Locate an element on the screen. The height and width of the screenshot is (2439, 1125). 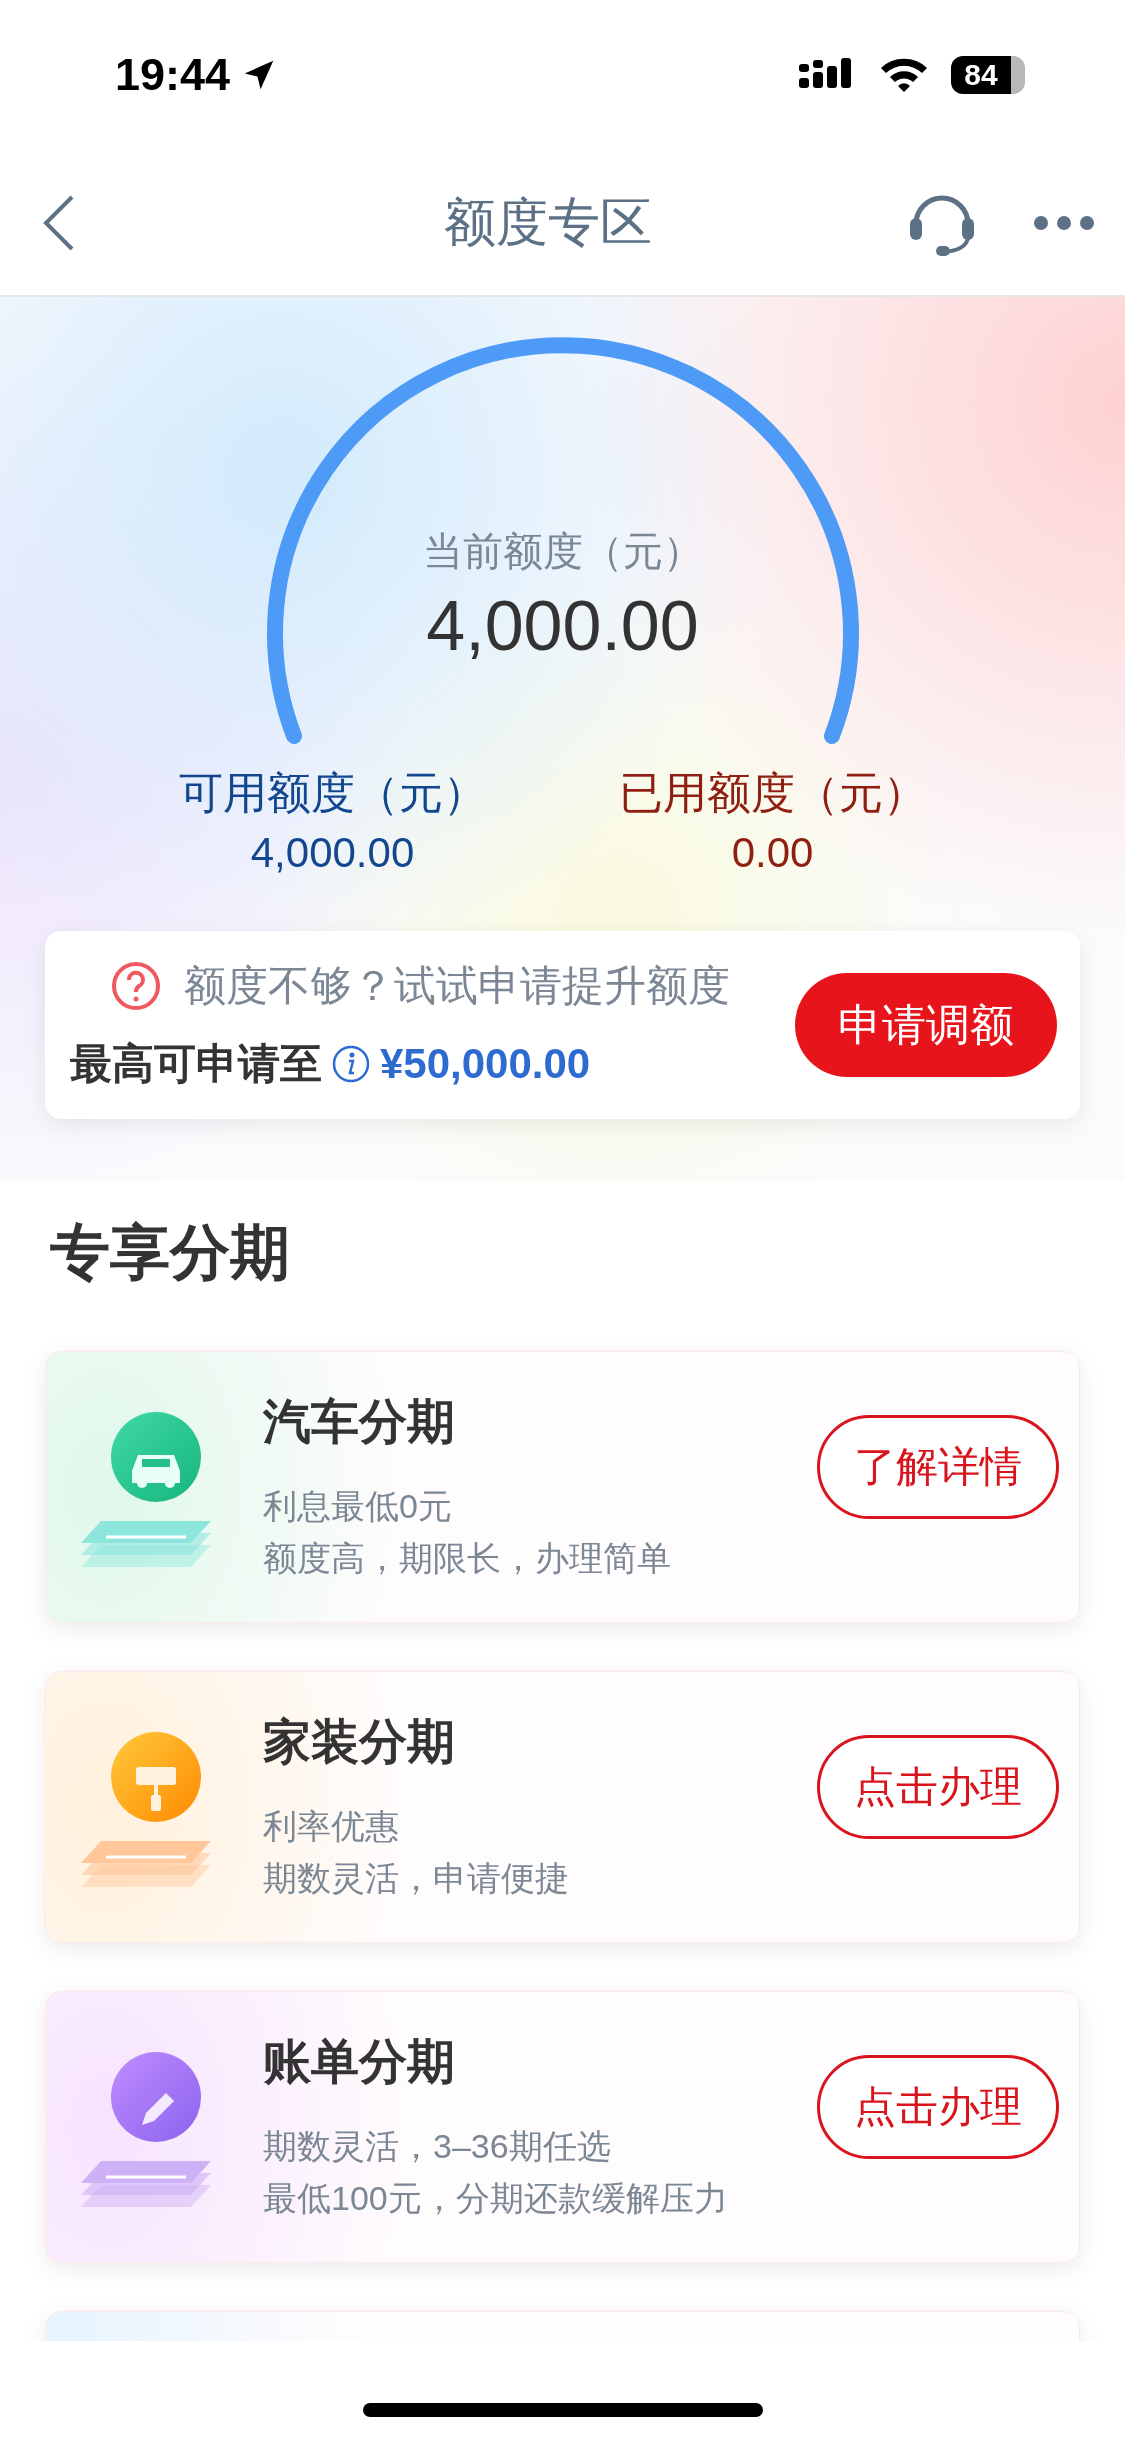
product-description: 利息最低0元 is located at coordinates (358, 1506).